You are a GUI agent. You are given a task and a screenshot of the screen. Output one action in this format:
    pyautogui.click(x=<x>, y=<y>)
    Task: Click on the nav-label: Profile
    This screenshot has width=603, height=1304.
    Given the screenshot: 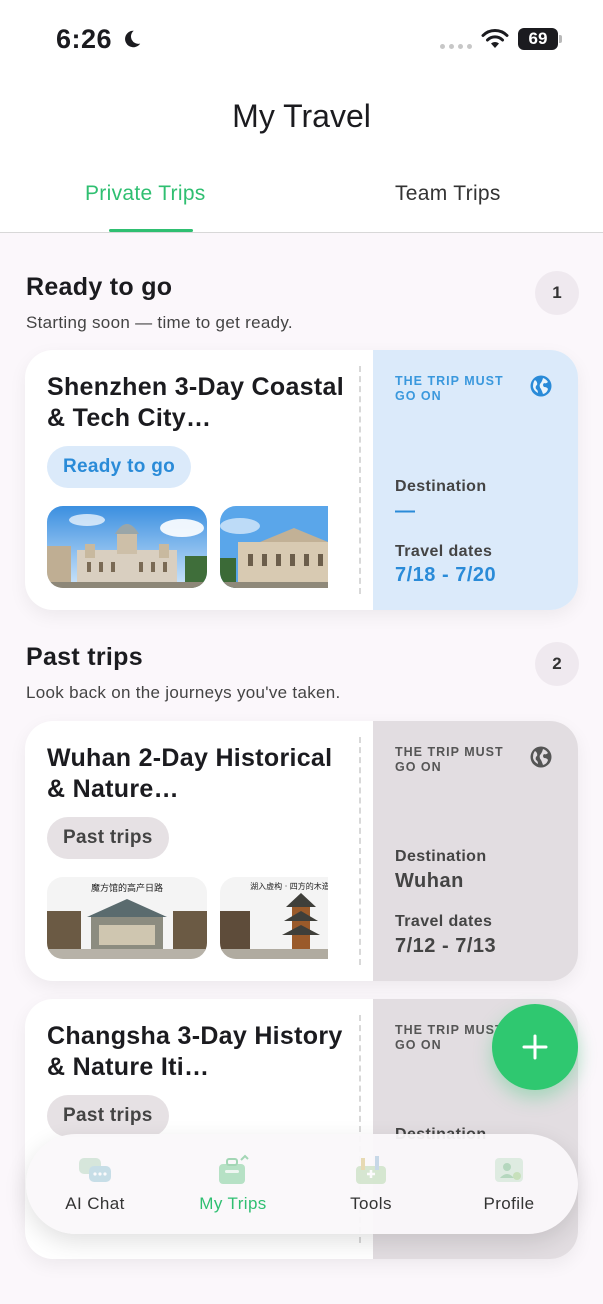 What is the action you would take?
    pyautogui.click(x=509, y=1203)
    